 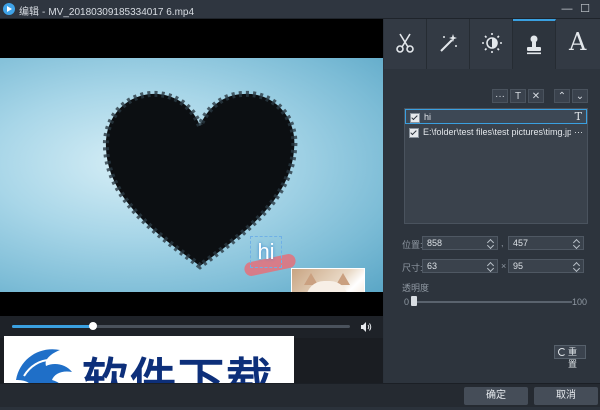 What do you see at coordinates (93, 326) in the screenshot?
I see `progress-handle` at bounding box center [93, 326].